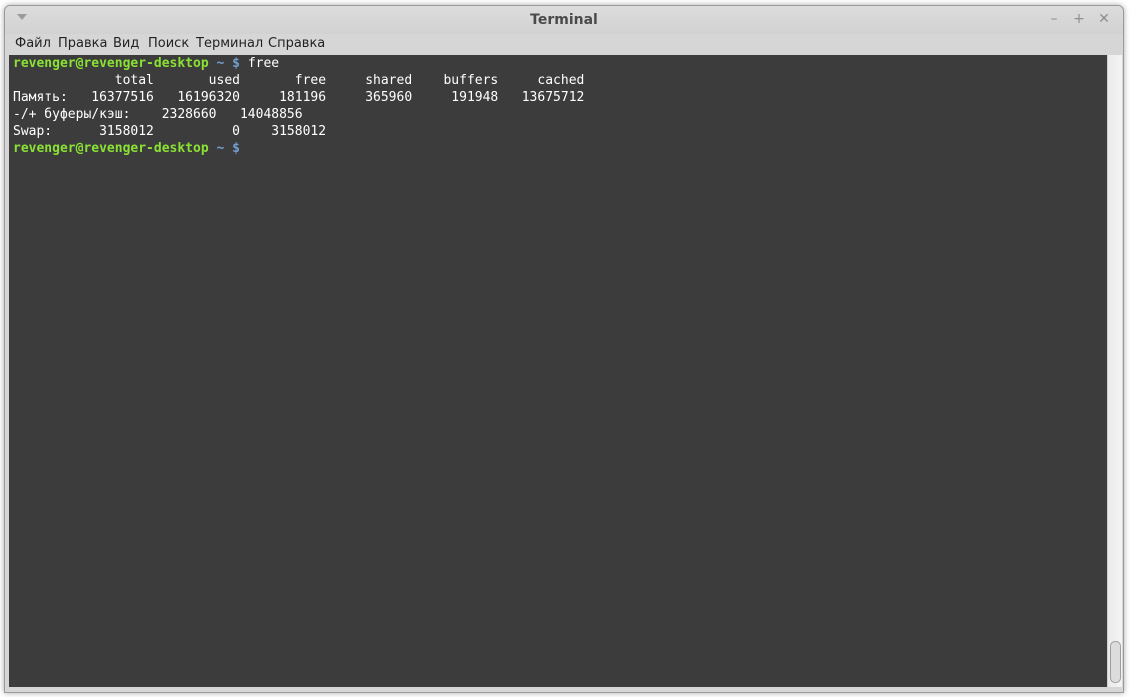 The width and height of the screenshot is (1132, 697). Describe the element at coordinates (1054, 19) in the screenshot. I see `minimize-button: –` at that location.